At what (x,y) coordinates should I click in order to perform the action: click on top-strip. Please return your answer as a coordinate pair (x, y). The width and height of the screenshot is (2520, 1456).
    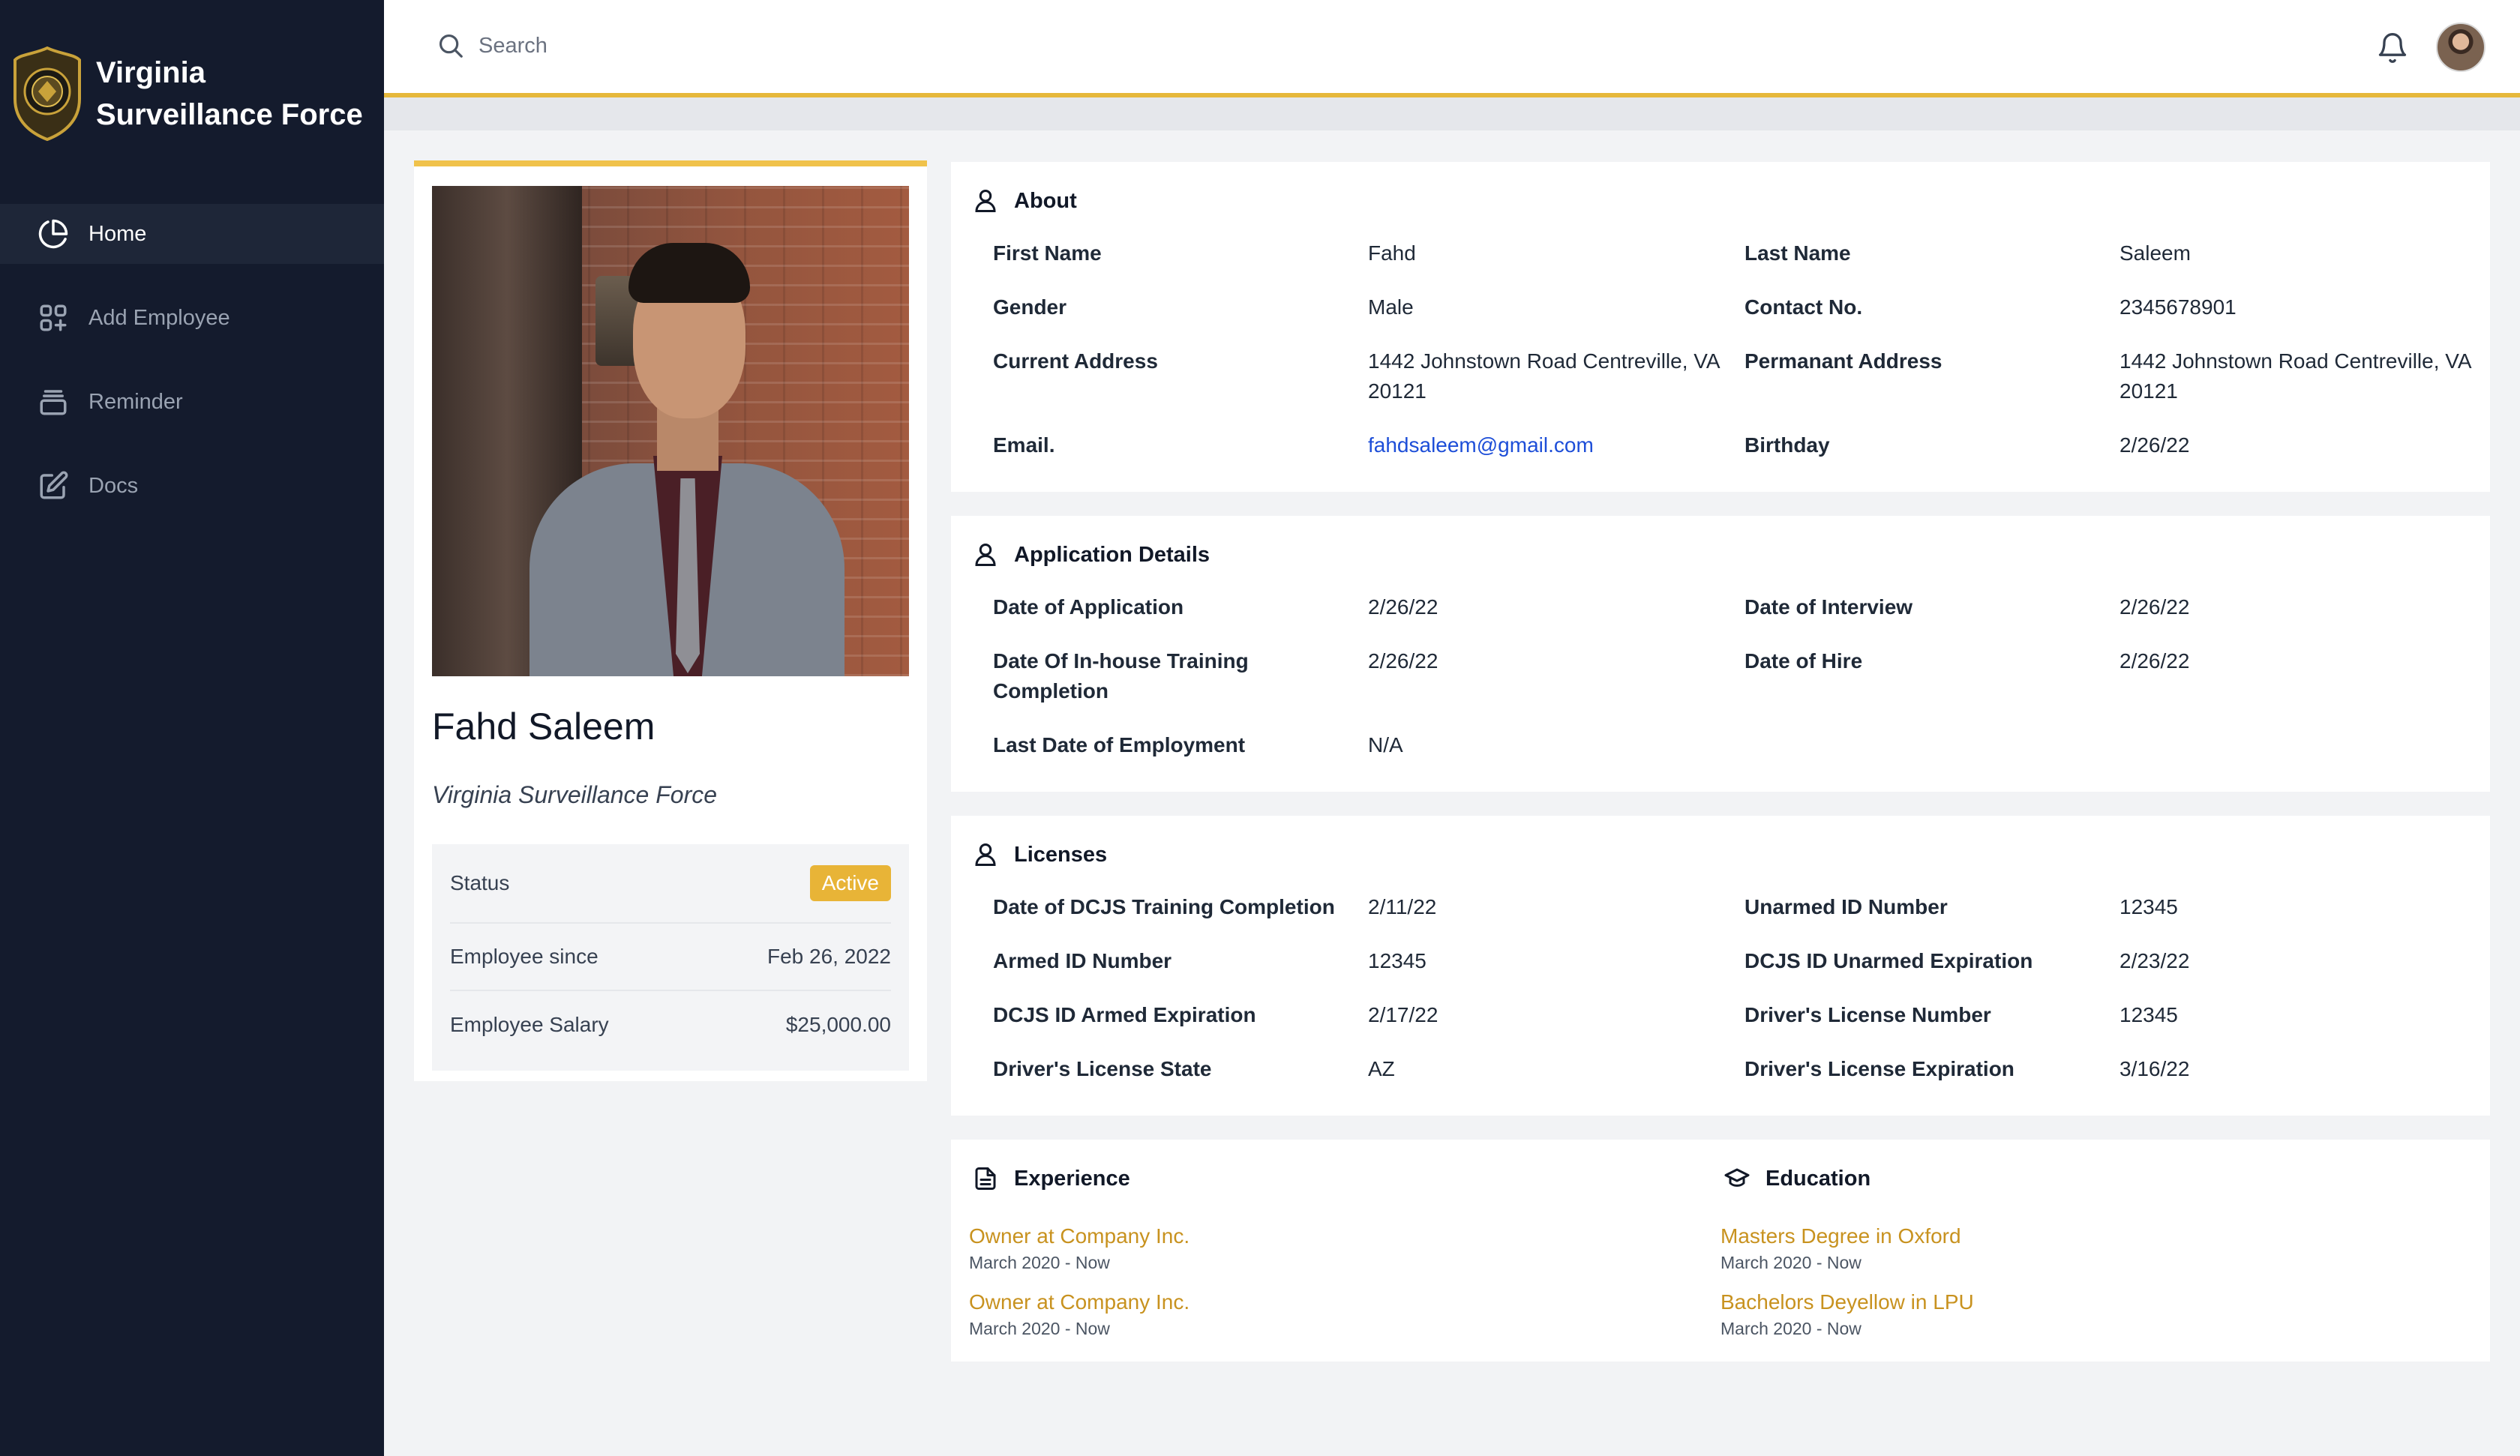
    Looking at the image, I should click on (1452, 113).